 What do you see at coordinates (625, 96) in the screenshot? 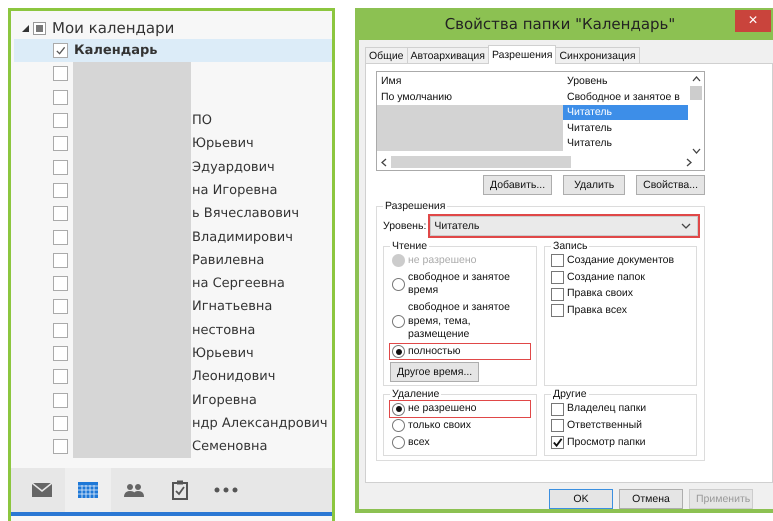
I see `permission-cell: Свободное и занятое в` at bounding box center [625, 96].